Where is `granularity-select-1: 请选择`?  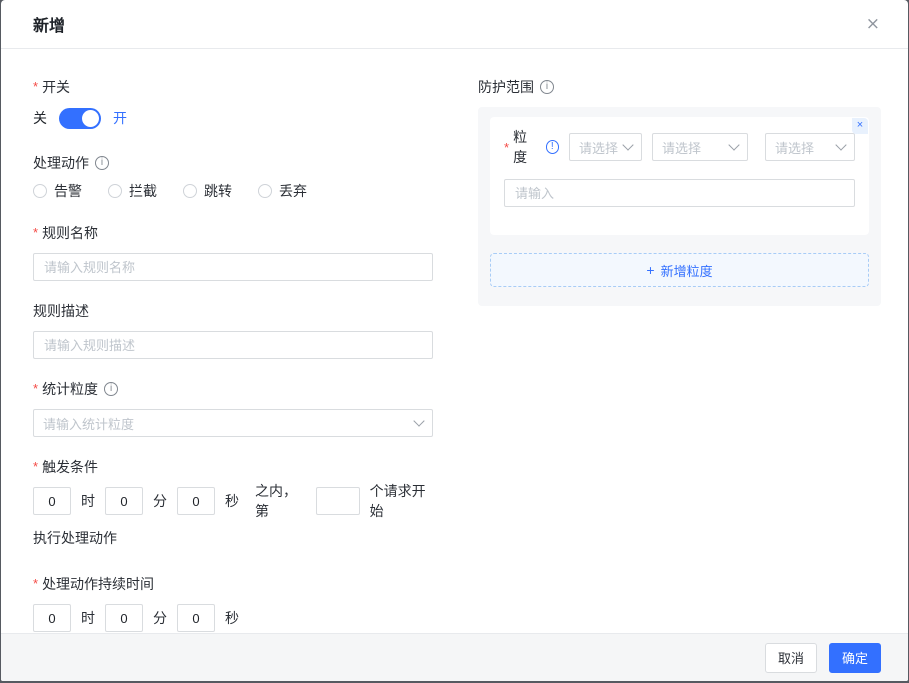
granularity-select-1: 请选择 is located at coordinates (605, 147).